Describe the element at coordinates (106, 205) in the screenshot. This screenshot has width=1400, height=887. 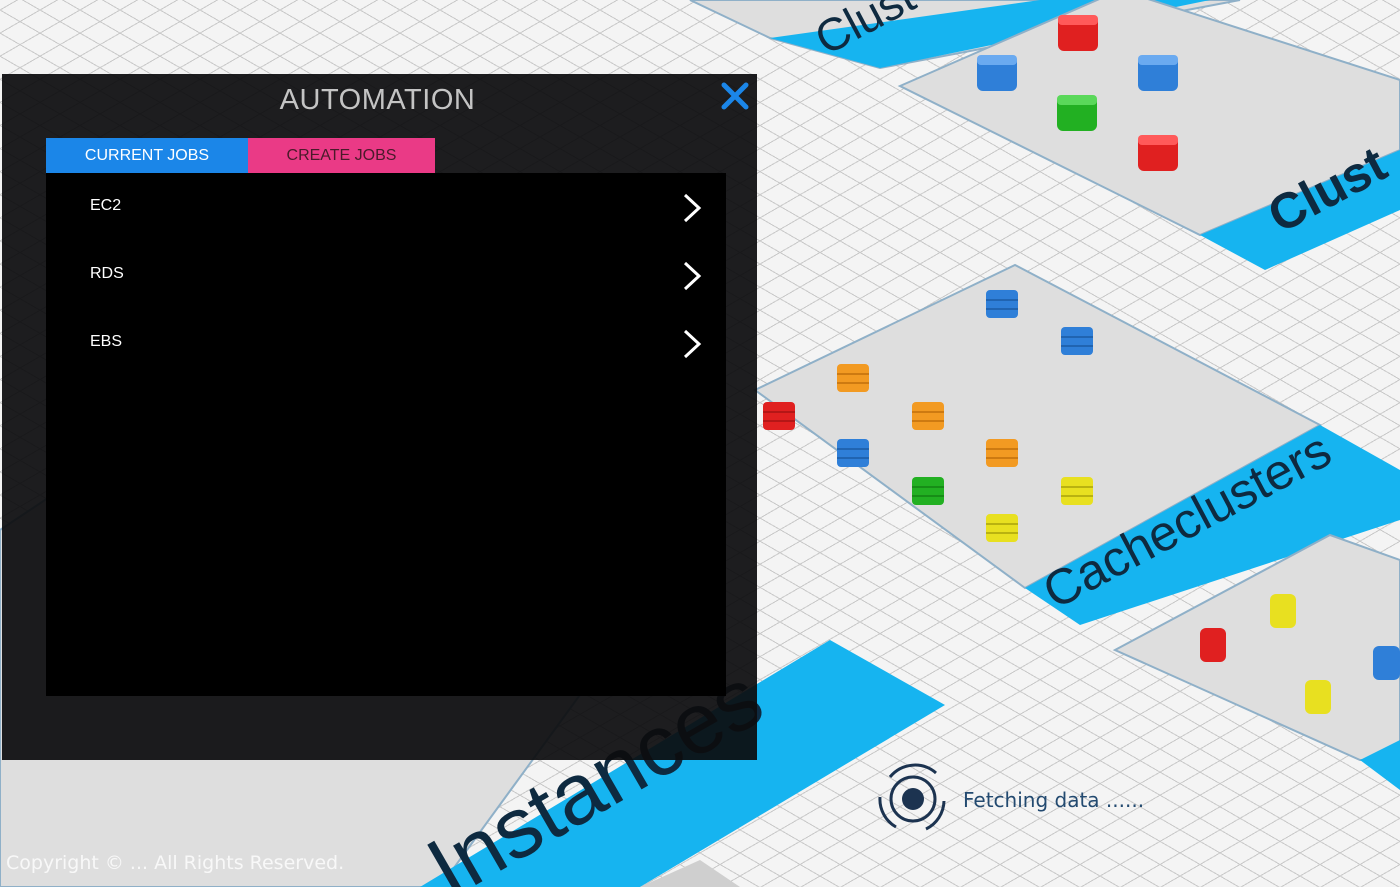
I see `job-label: EC2` at that location.